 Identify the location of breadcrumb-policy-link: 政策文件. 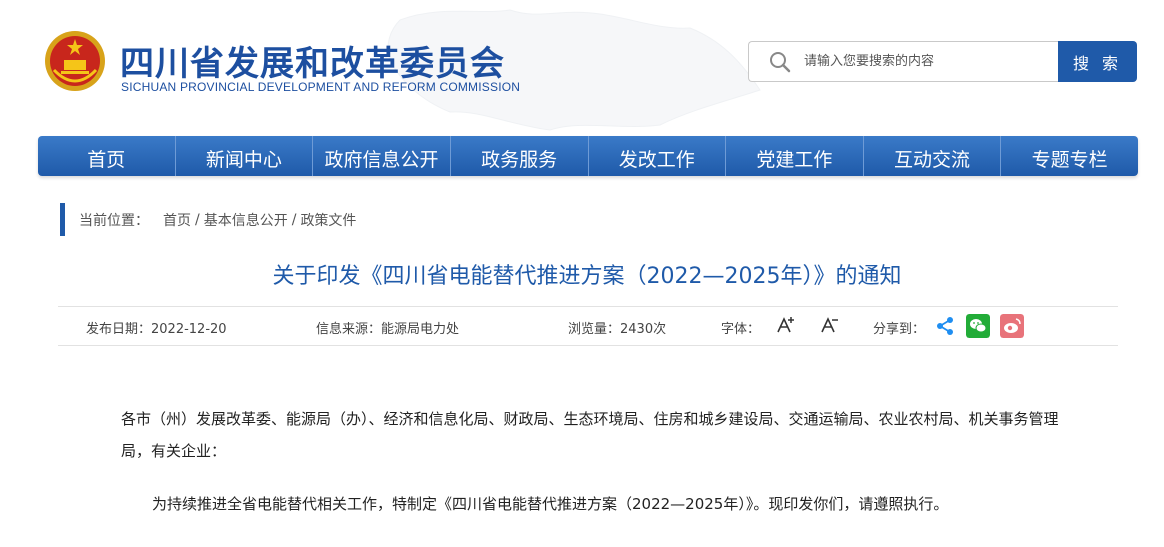
(328, 220).